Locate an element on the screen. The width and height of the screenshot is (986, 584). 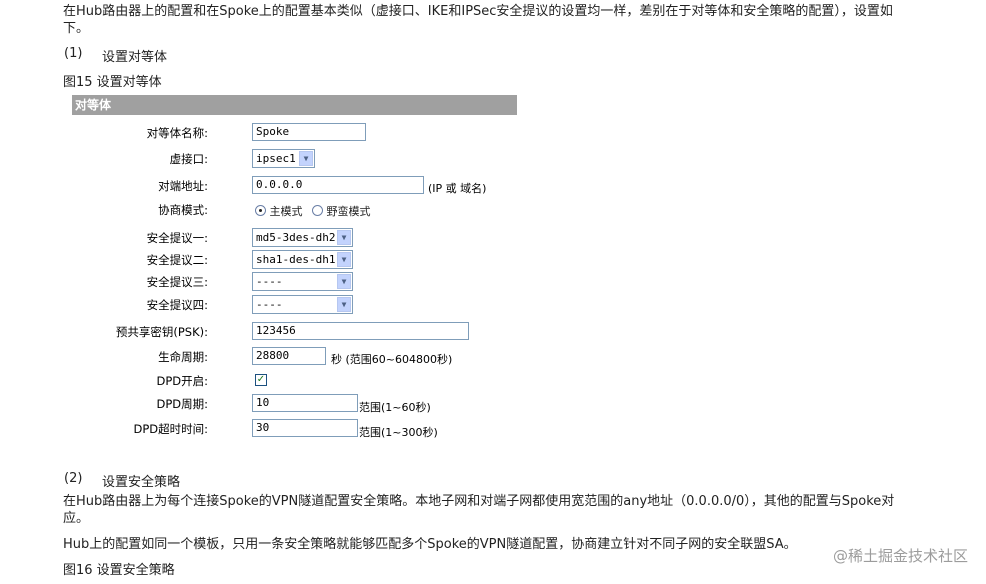
psk-input: 123456 is located at coordinates (360, 331).